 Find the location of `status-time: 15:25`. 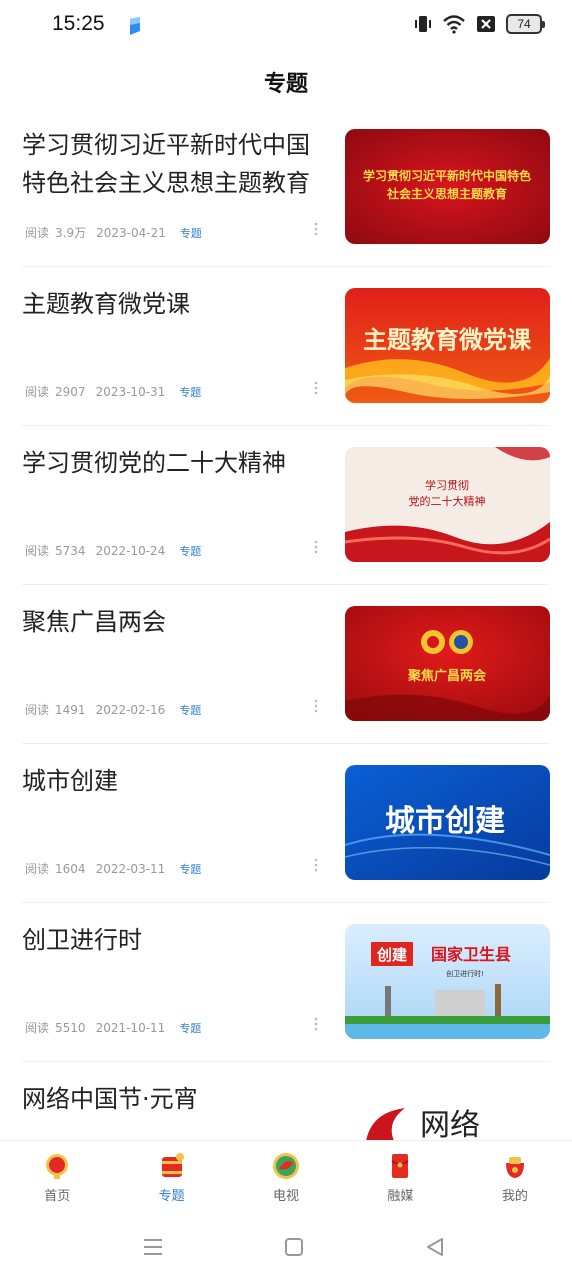

status-time: 15:25 is located at coordinates (78, 23).